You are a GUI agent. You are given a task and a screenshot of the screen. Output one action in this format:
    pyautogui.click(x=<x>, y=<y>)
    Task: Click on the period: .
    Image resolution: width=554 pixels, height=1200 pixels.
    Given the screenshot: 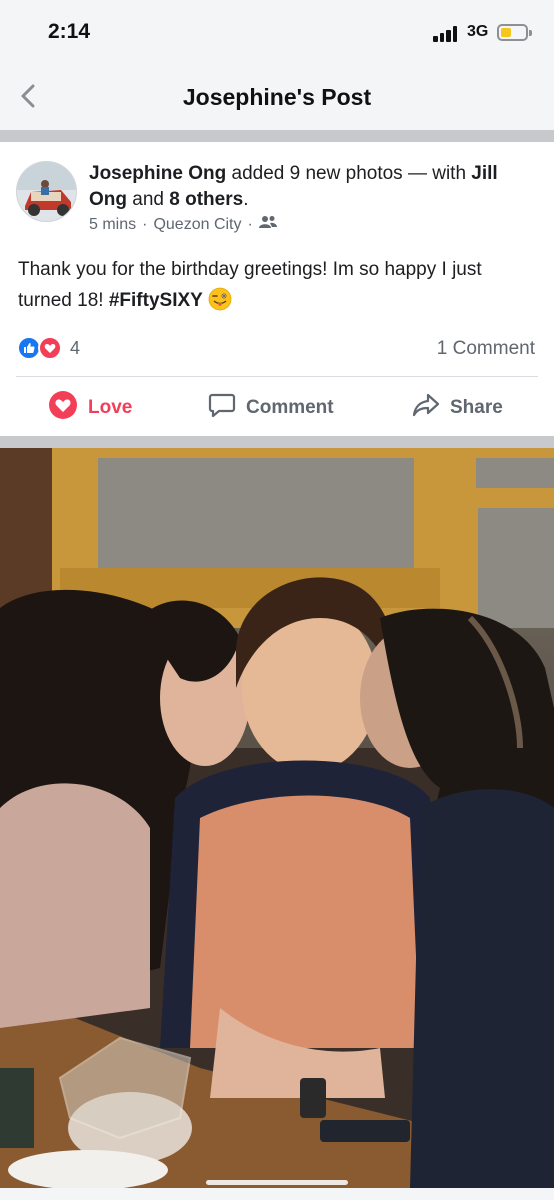 What is the action you would take?
    pyautogui.click(x=246, y=199)
    